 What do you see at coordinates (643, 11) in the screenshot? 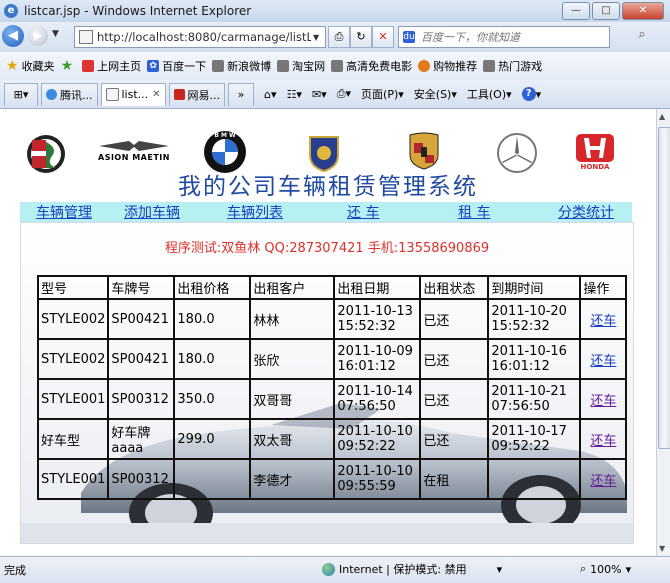
I see `close-button: ✕` at bounding box center [643, 11].